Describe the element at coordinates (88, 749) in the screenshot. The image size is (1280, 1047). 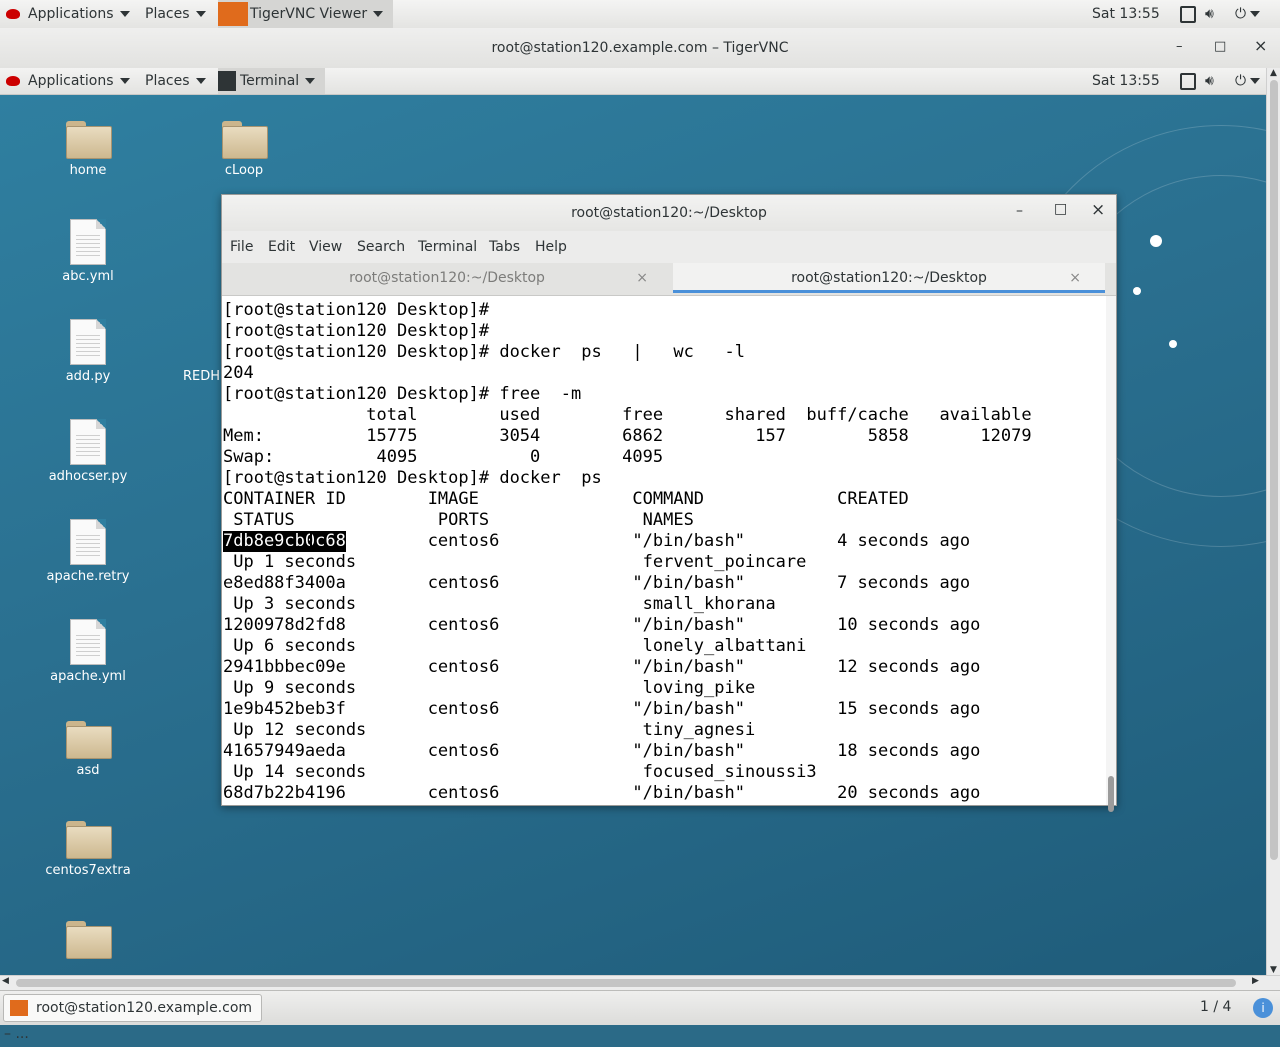
I see `desktop-icon-asd: asd` at that location.